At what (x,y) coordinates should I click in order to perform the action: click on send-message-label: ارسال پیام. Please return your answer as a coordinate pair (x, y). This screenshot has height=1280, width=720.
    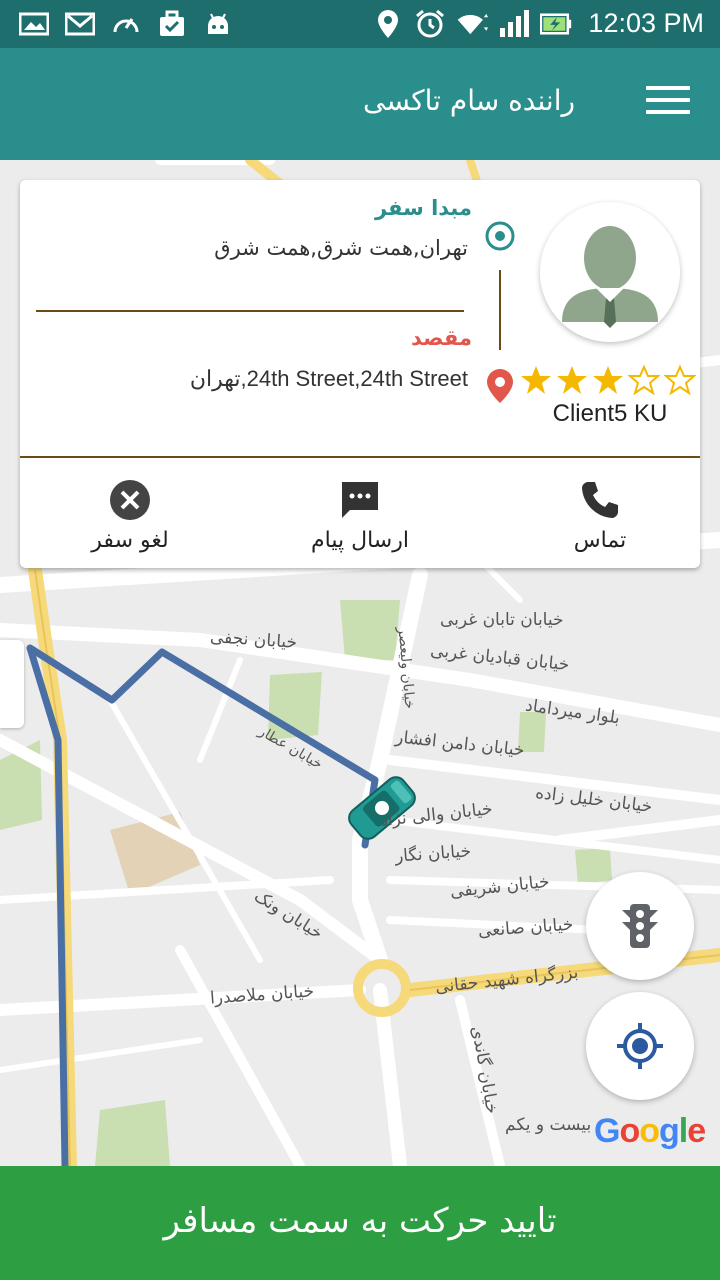
    Looking at the image, I should click on (360, 540).